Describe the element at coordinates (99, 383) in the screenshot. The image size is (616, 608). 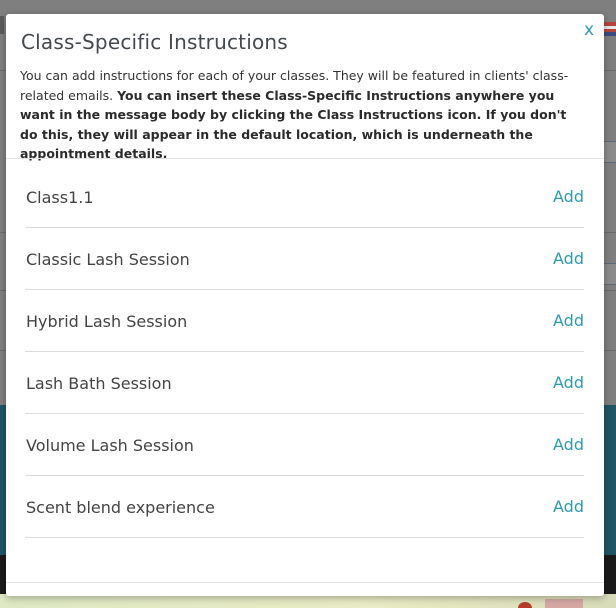
I see `class-name: Lash Bath Session` at that location.